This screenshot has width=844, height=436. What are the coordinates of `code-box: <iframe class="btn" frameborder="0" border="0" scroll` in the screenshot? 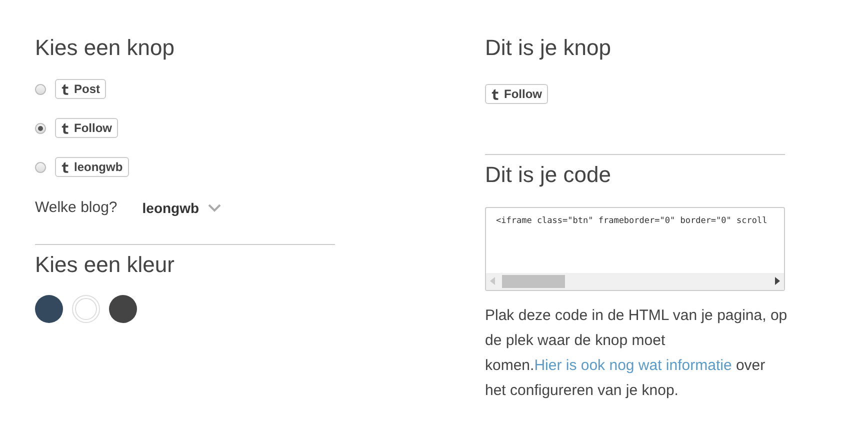 It's located at (635, 248).